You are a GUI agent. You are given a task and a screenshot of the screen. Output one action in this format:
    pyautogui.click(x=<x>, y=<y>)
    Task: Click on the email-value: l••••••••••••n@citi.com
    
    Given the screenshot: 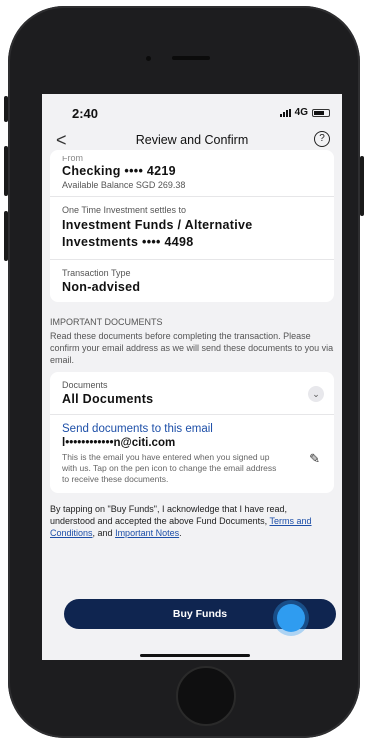 What is the action you would take?
    pyautogui.click(x=119, y=443)
    